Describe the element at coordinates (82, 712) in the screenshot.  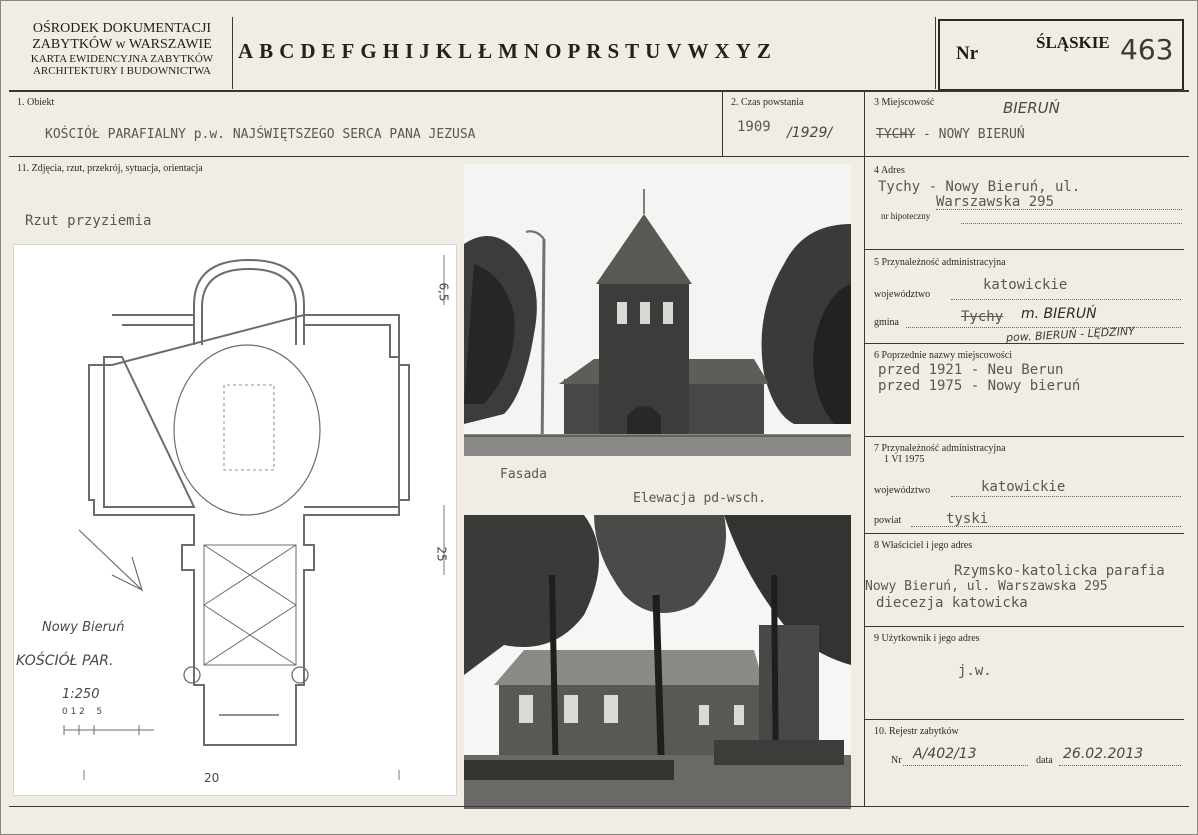
I see `plan-scale-ticks: 0 1 2 5` at that location.